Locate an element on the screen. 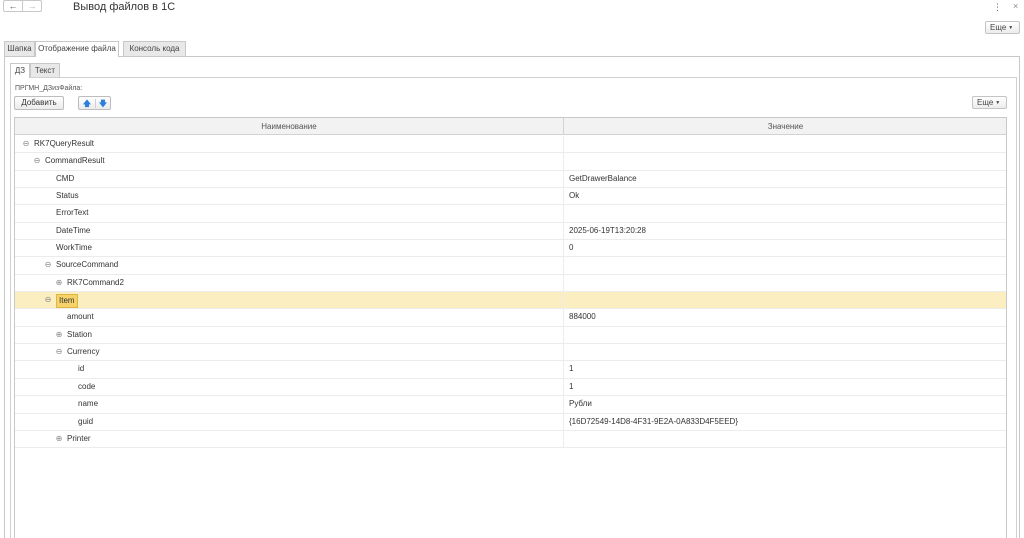  table-more-label: Еще is located at coordinates (985, 102).